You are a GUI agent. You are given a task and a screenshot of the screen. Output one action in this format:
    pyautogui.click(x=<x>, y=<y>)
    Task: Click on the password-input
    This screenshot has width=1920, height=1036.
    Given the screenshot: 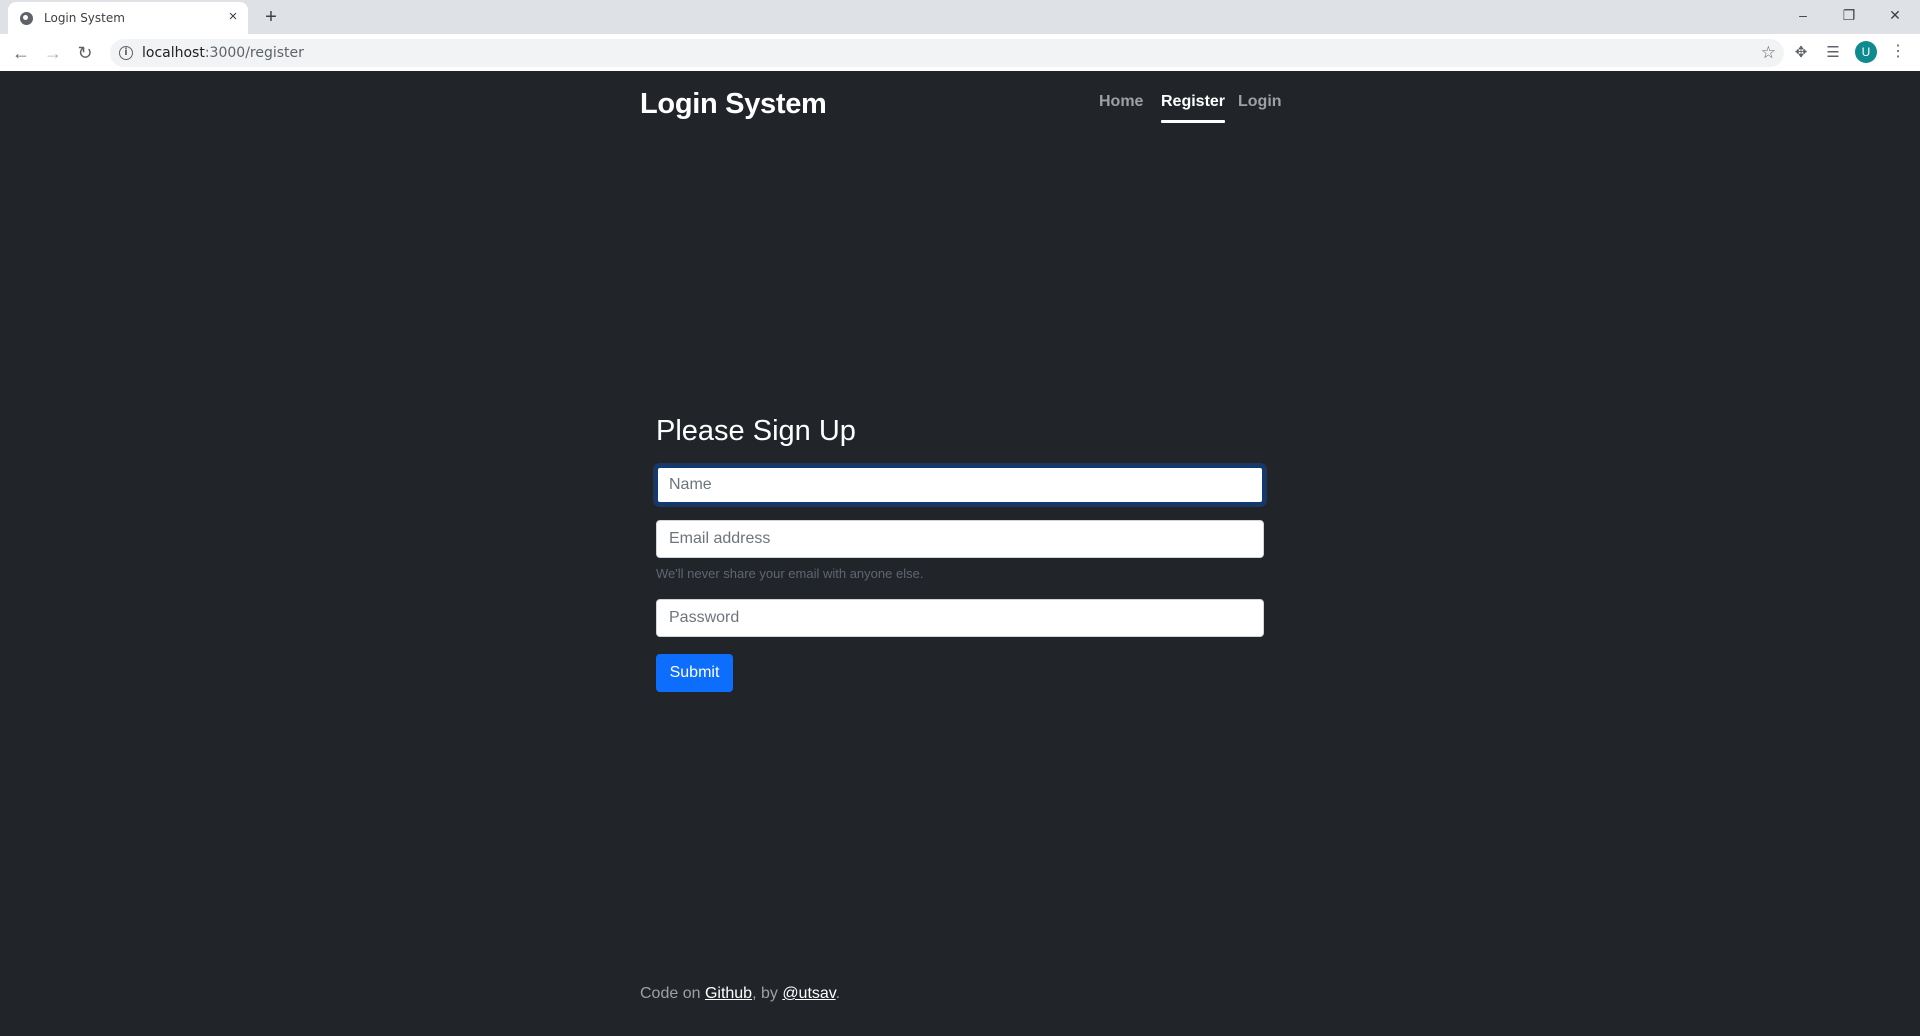 What is the action you would take?
    pyautogui.click(x=960, y=618)
    